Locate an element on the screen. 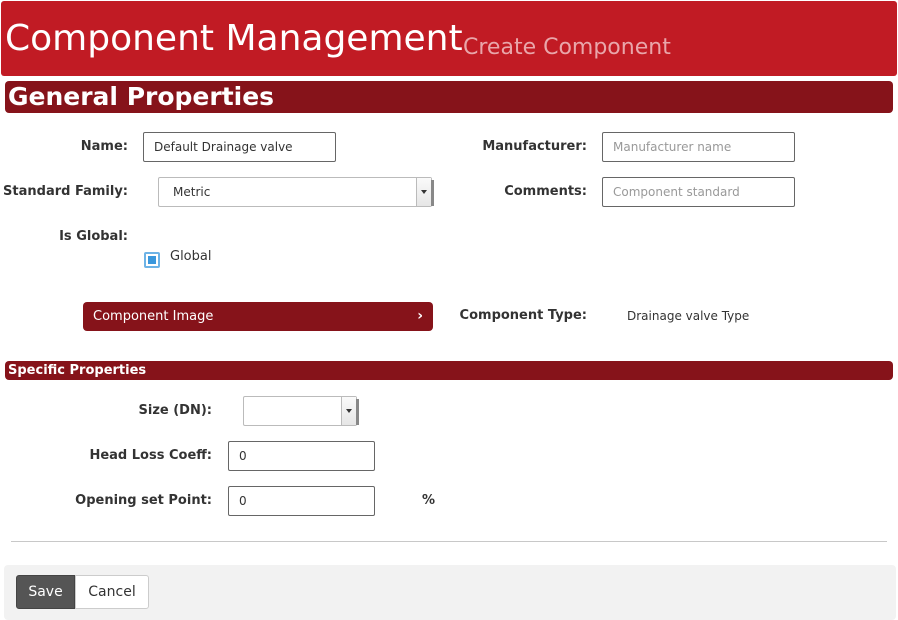 Image resolution: width=898 pixels, height=620 pixels. name-label: Name: is located at coordinates (104, 146).